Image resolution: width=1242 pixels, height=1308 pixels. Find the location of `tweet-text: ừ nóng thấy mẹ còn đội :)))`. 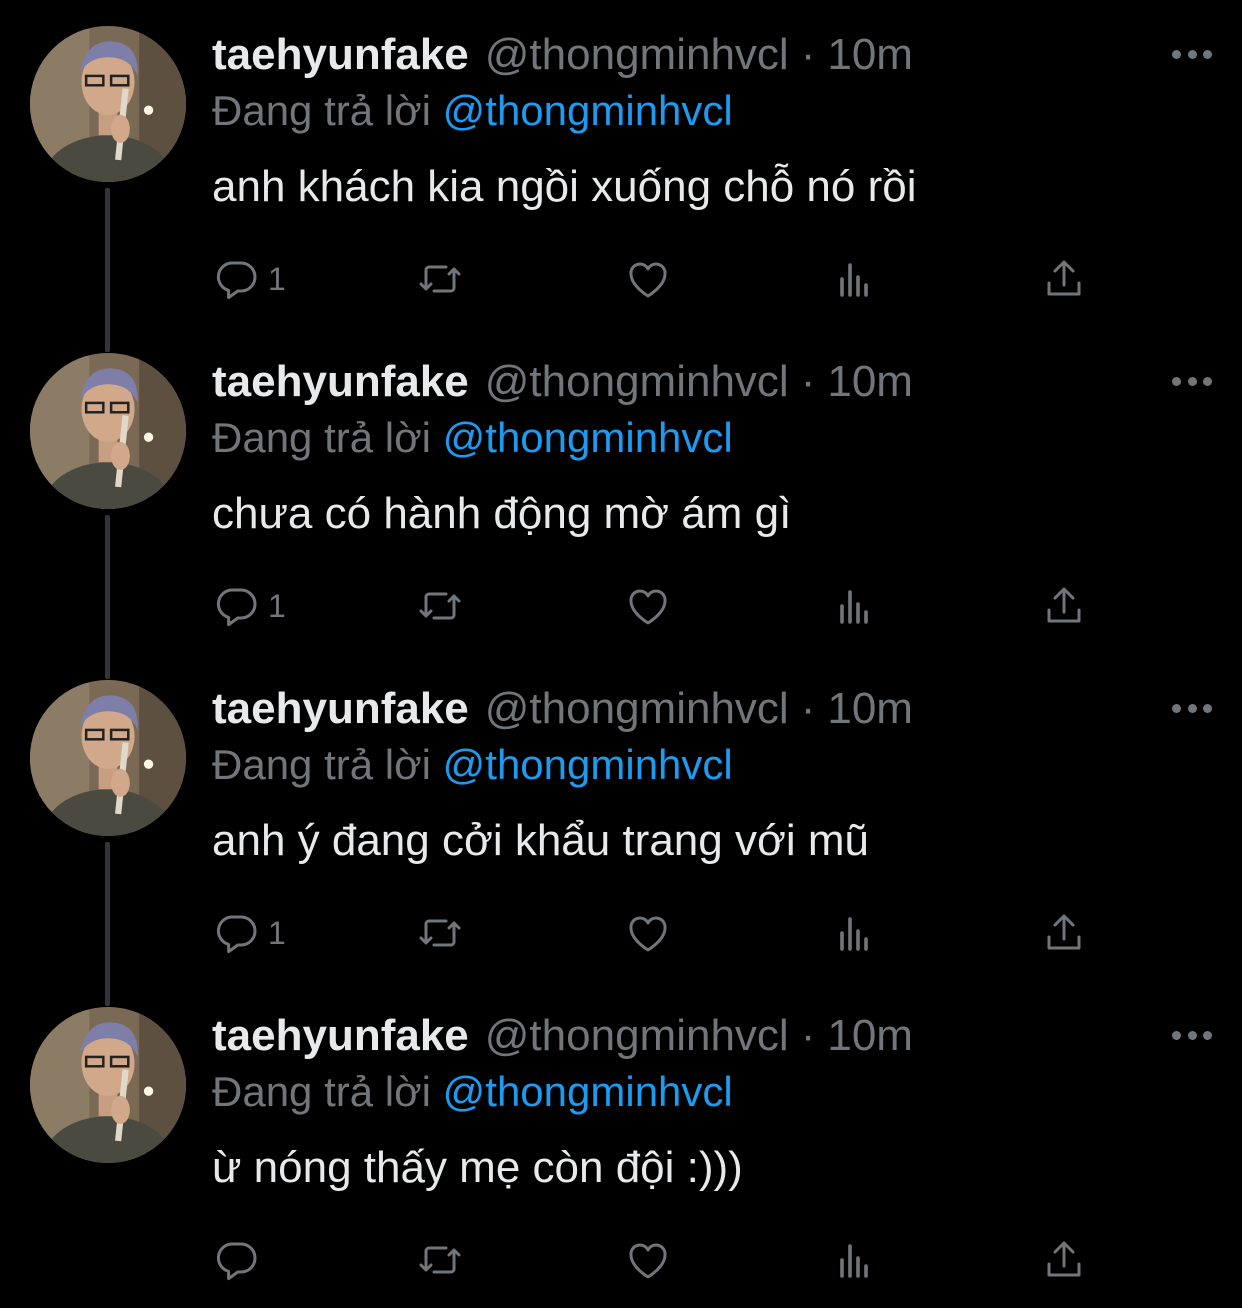

tweet-text: ừ nóng thấy mẹ còn đội :))) is located at coordinates (477, 1167).